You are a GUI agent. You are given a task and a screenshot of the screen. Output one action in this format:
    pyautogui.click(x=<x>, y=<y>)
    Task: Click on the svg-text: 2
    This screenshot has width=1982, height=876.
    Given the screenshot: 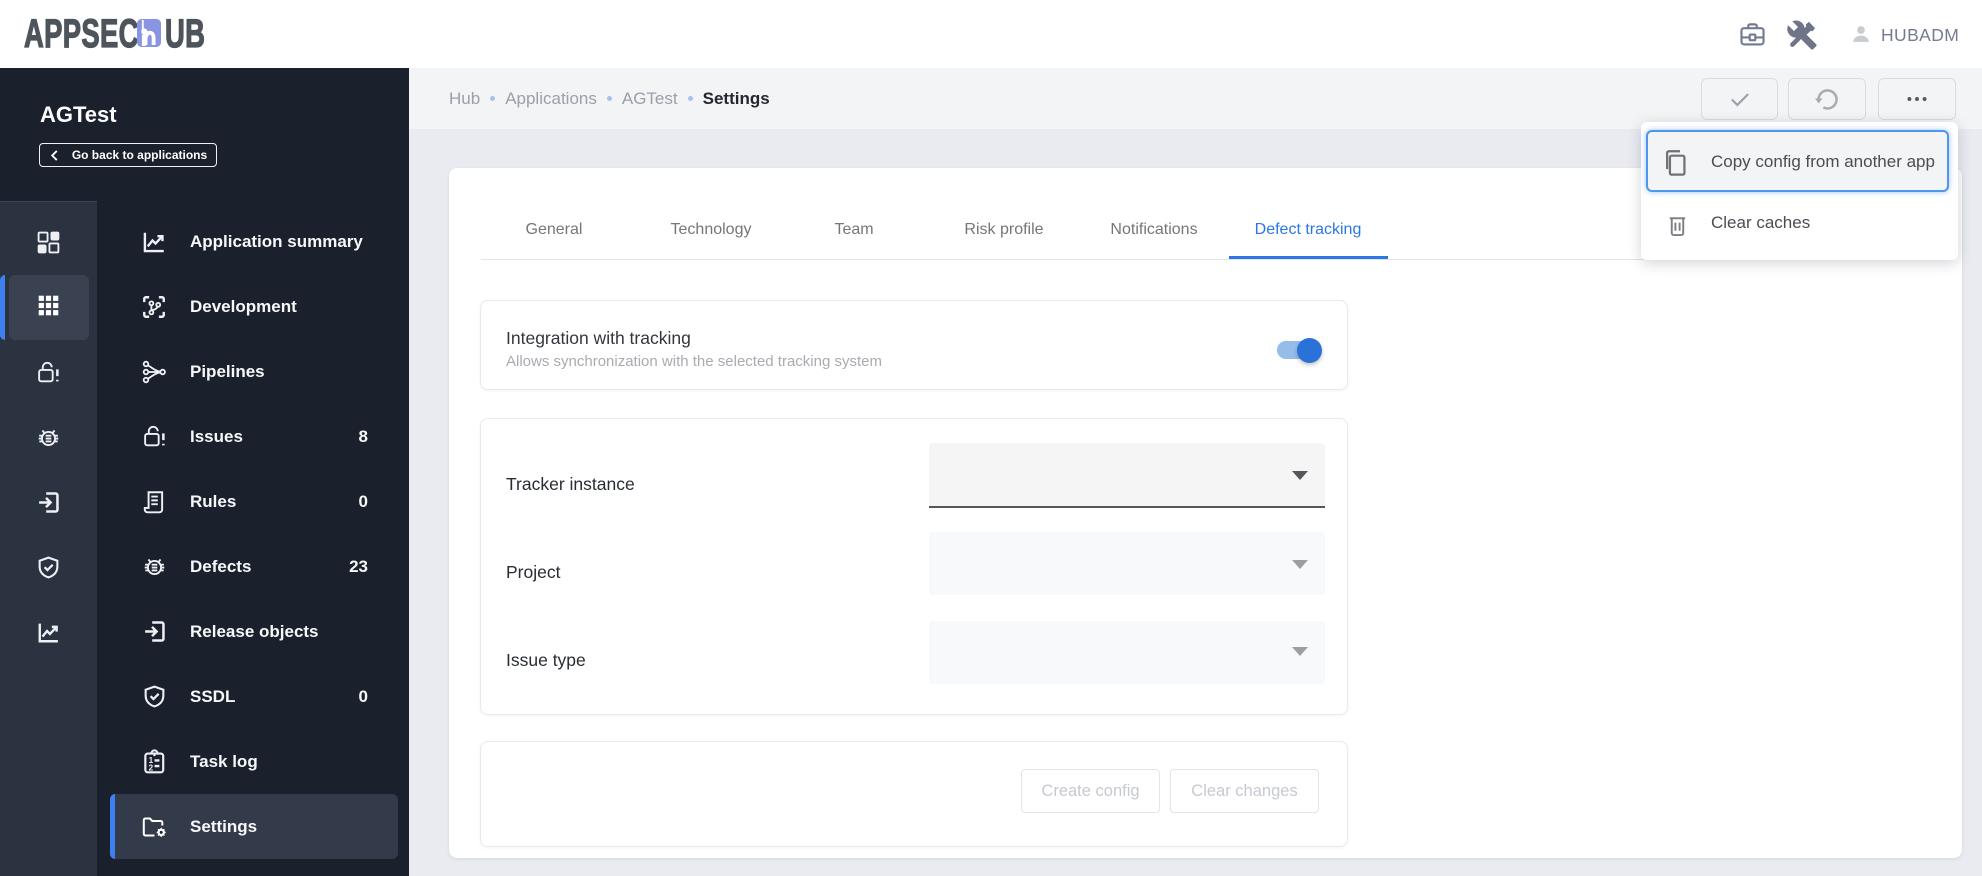 What is the action you would take?
    pyautogui.click(x=151, y=767)
    